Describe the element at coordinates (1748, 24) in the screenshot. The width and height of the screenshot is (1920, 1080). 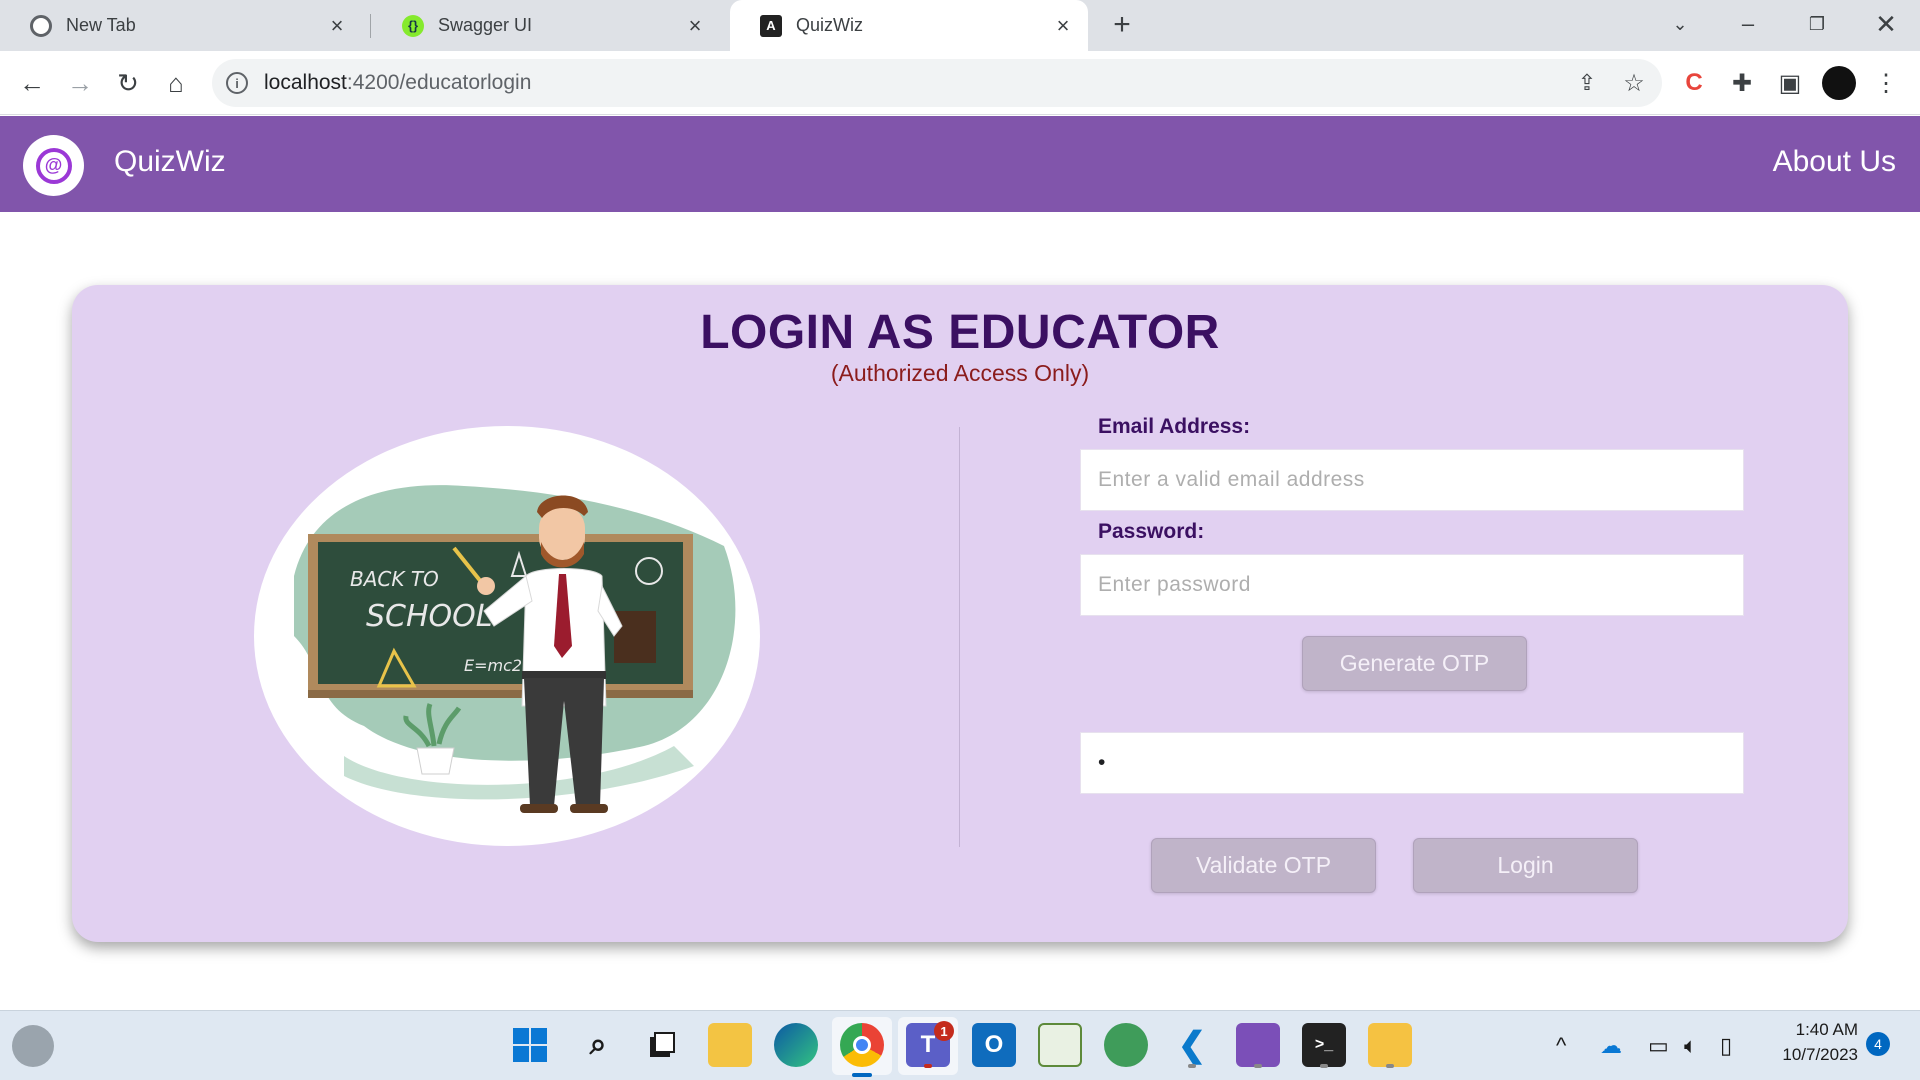
I see `minimize-icon: –` at that location.